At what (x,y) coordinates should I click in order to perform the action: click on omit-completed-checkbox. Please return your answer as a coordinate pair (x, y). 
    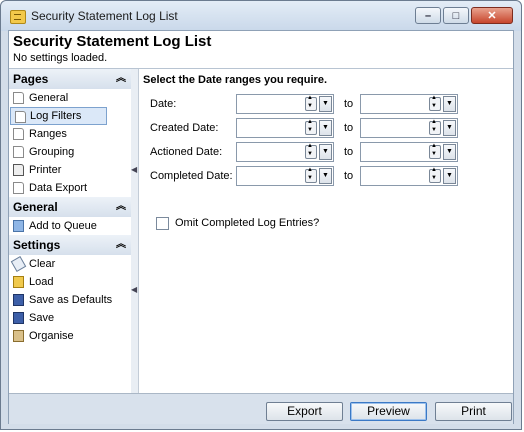
    Looking at the image, I should click on (162, 223).